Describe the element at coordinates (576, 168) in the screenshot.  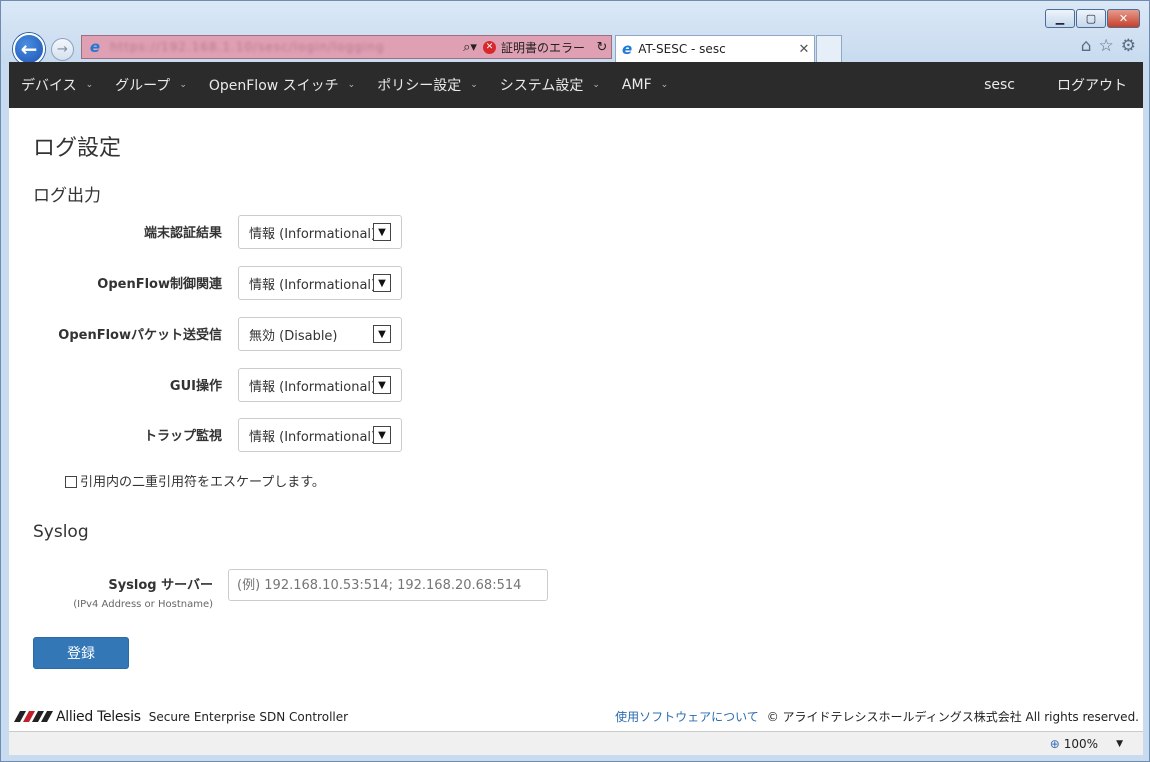
I see `page-content: ログ設定 ログ出力` at that location.